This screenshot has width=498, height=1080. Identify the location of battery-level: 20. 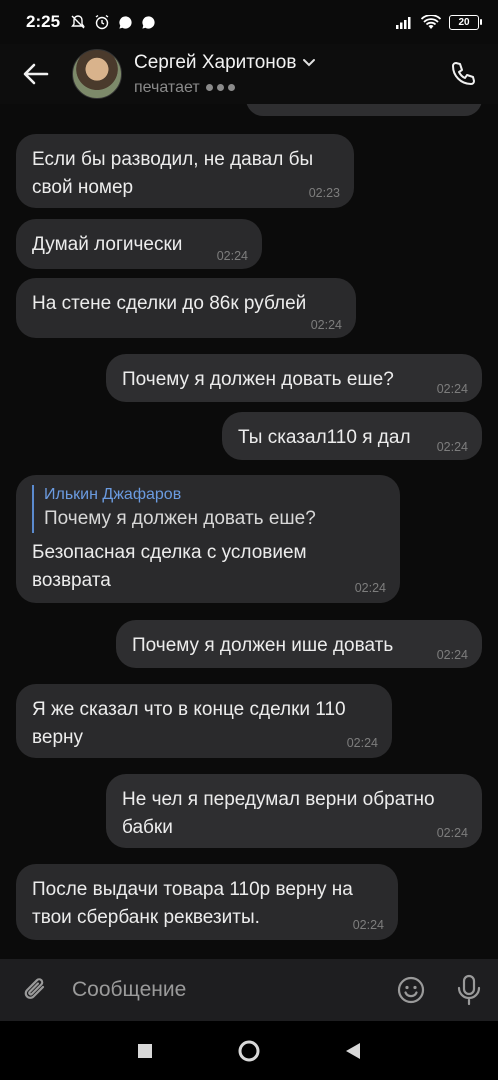
(464, 22).